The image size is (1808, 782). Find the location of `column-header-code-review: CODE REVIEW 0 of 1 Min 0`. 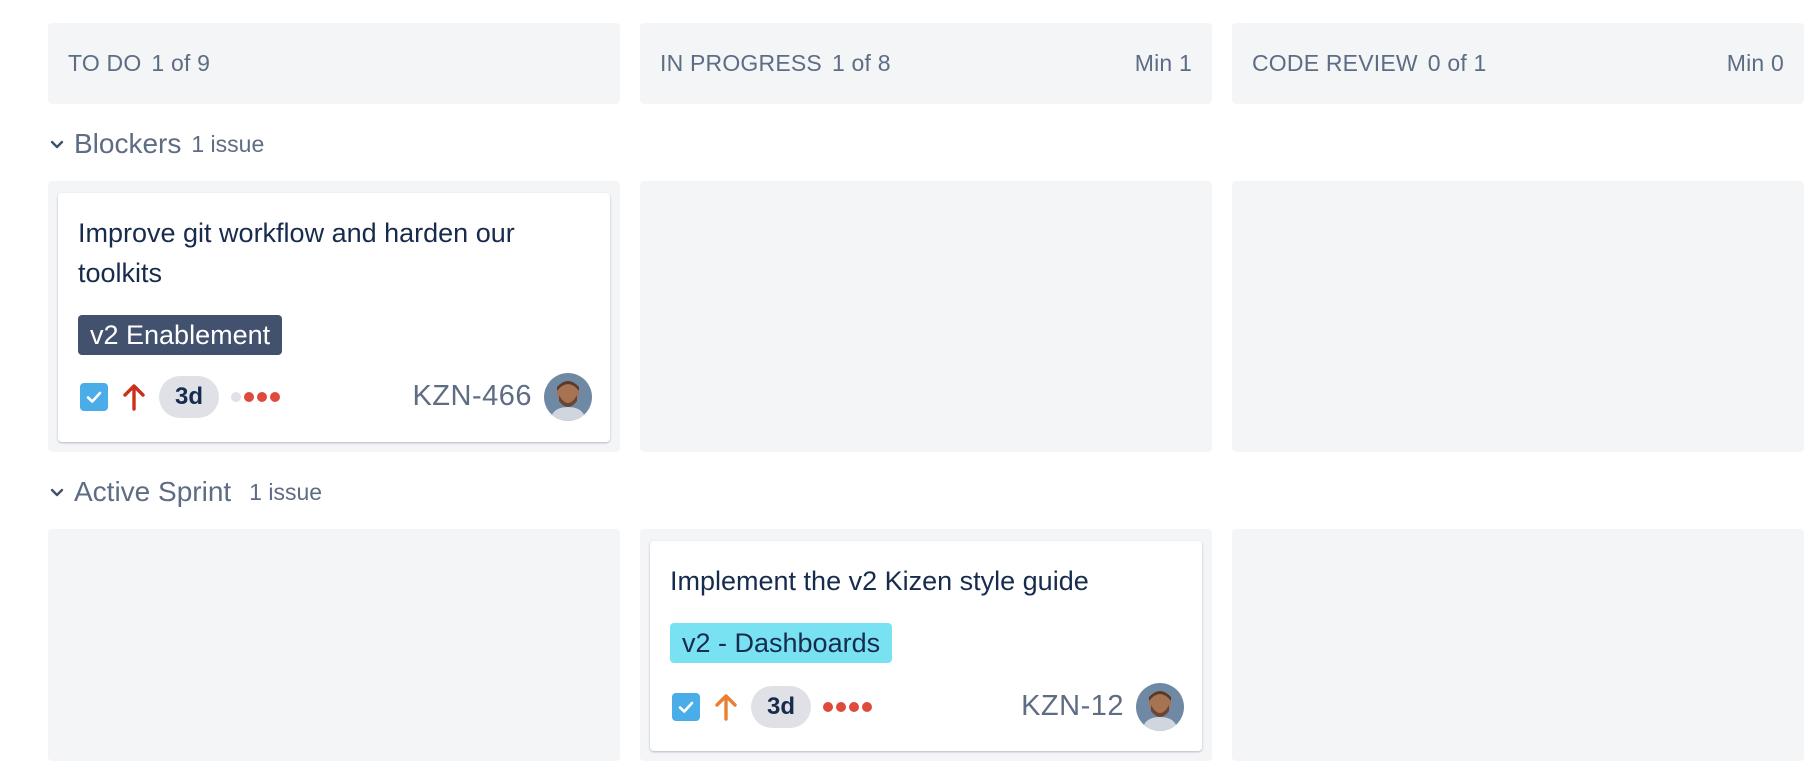

column-header-code-review: CODE REVIEW 0 of 1 Min 0 is located at coordinates (1518, 63).